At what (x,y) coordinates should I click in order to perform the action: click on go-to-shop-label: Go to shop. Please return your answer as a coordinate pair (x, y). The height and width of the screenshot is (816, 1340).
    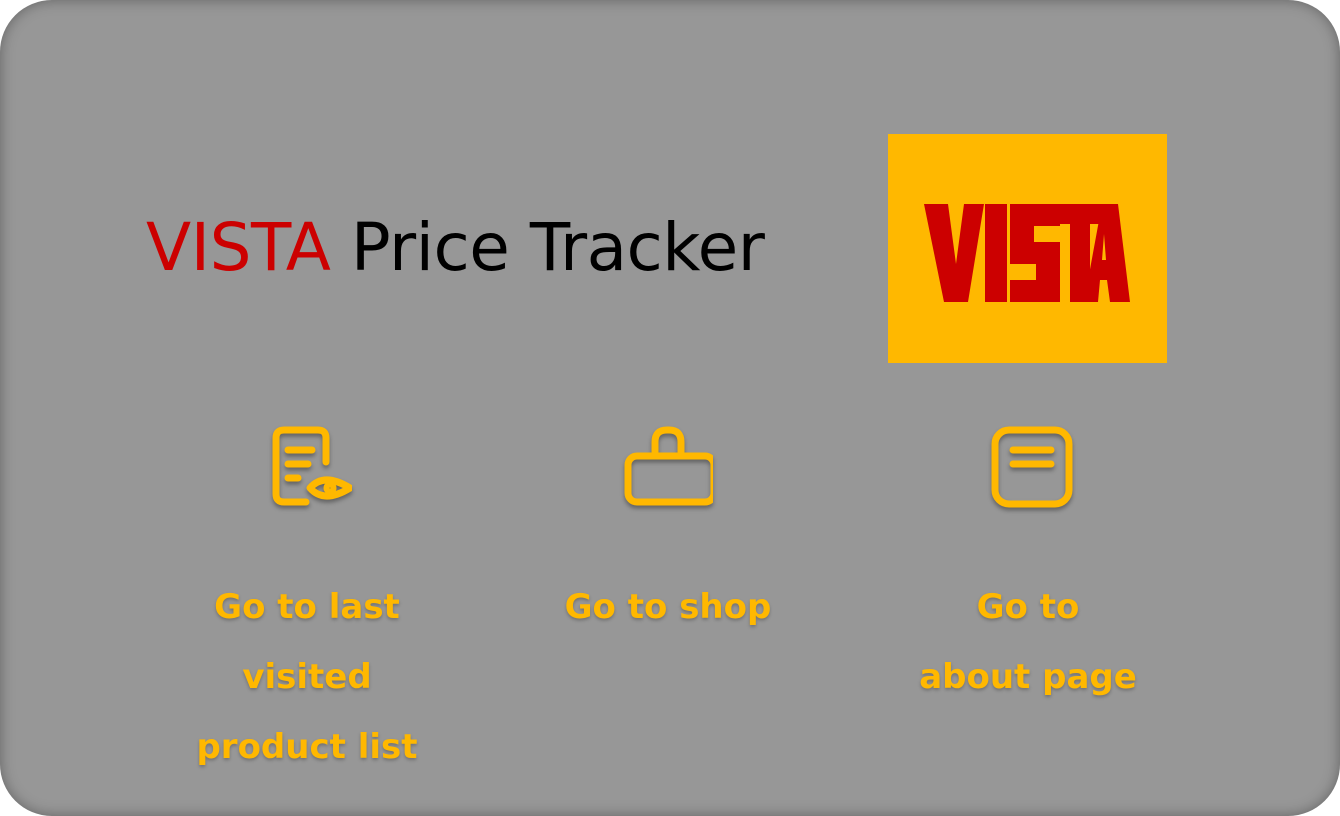
    Looking at the image, I should click on (668, 607).